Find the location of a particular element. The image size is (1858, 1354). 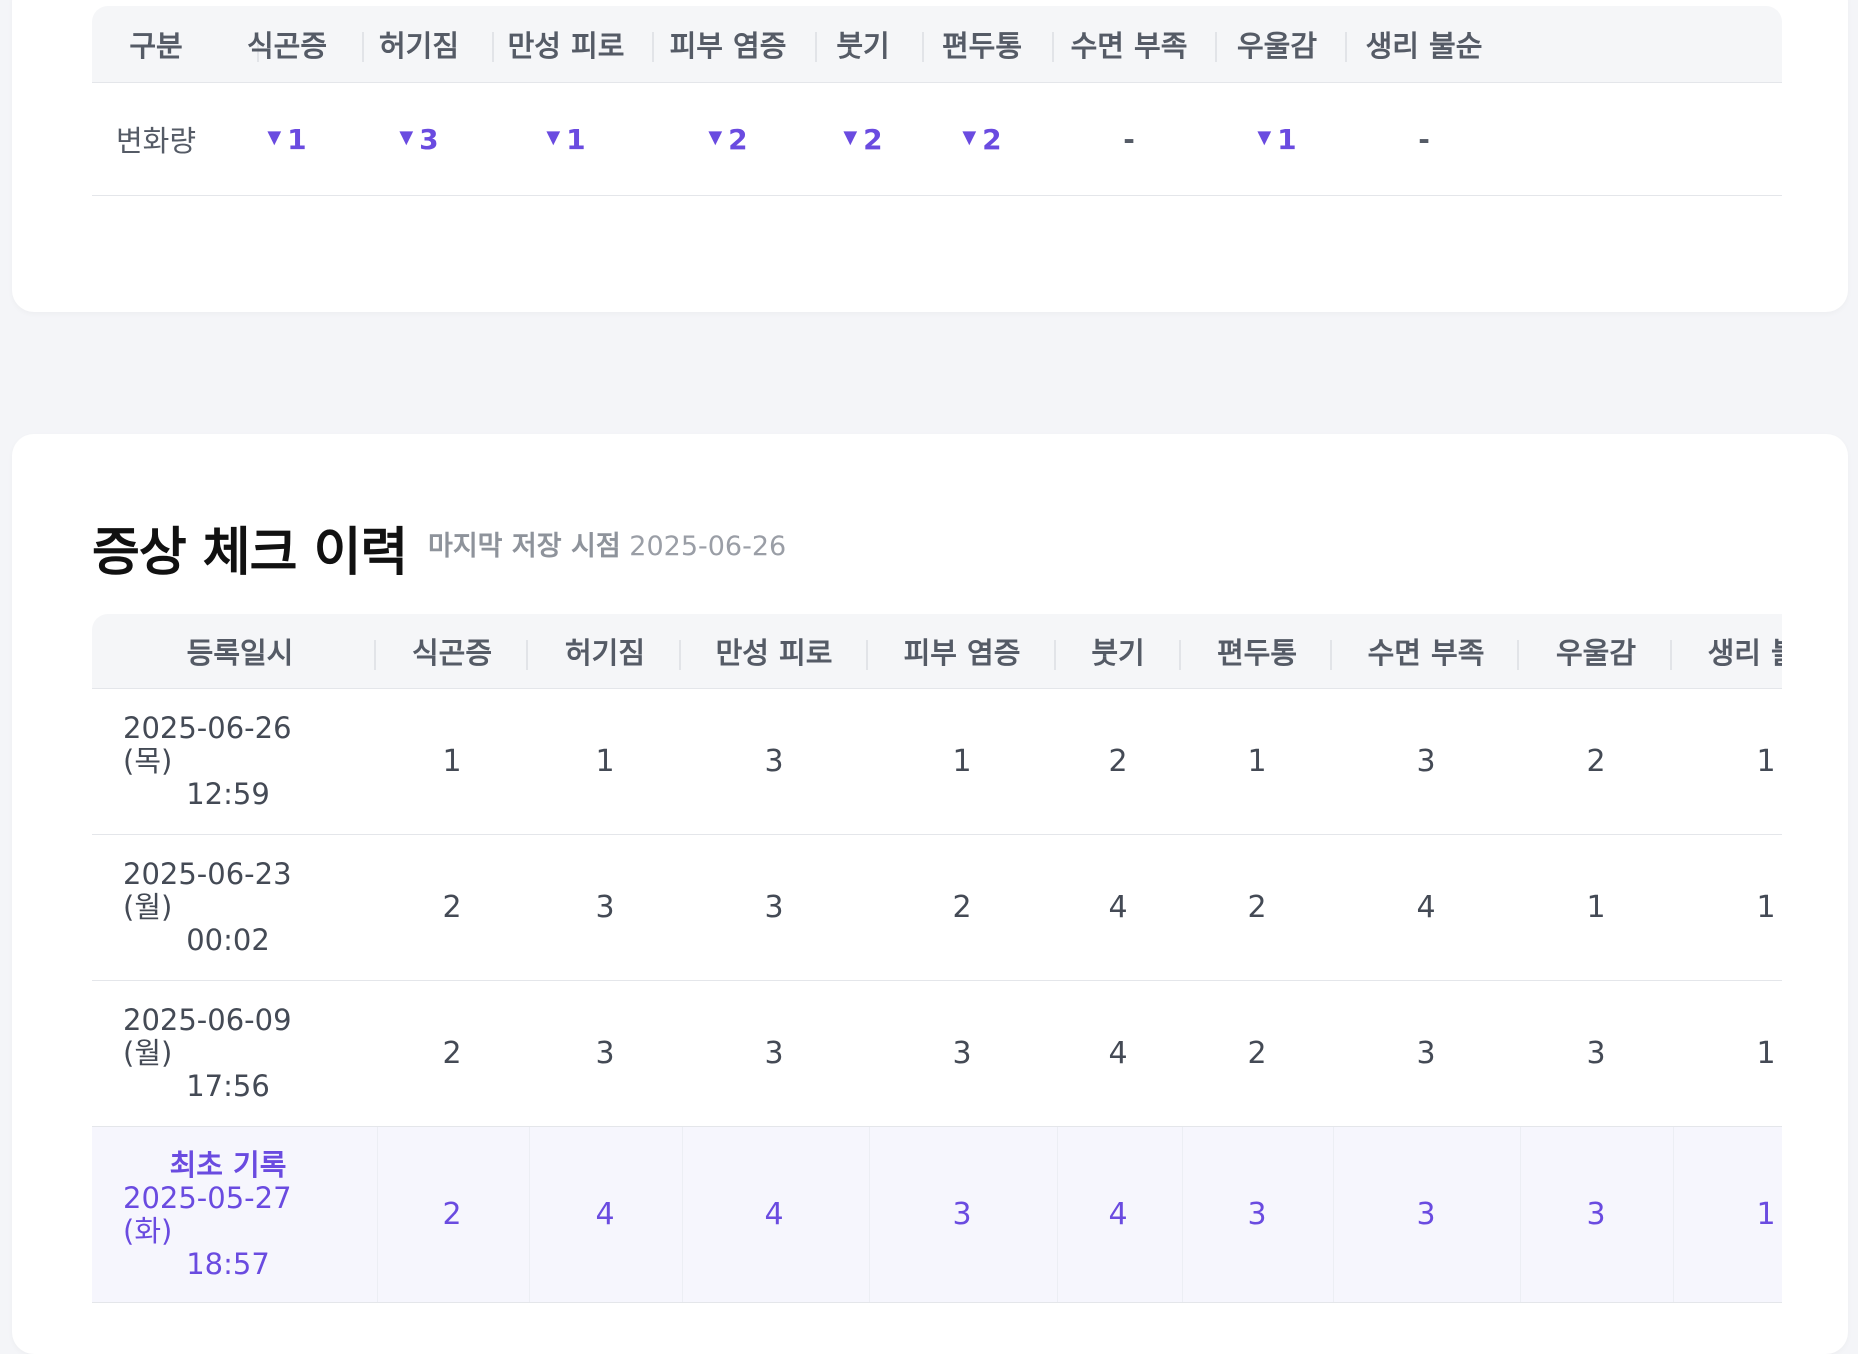

summary-header-skin-inflammation: 피부 염증 is located at coordinates (728, 46).